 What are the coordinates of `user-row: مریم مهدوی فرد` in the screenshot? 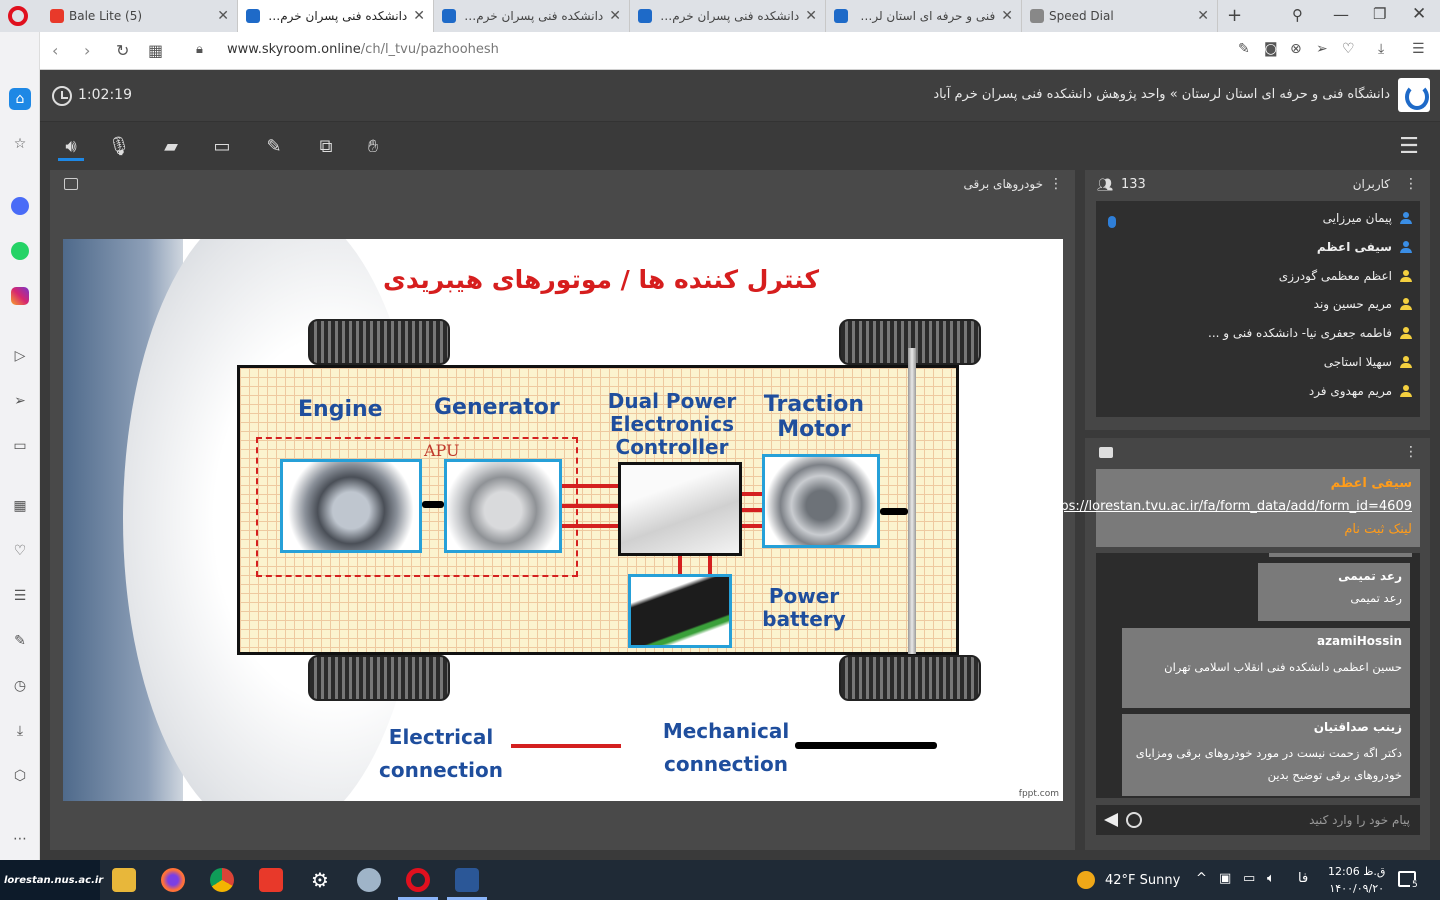 It's located at (1360, 391).